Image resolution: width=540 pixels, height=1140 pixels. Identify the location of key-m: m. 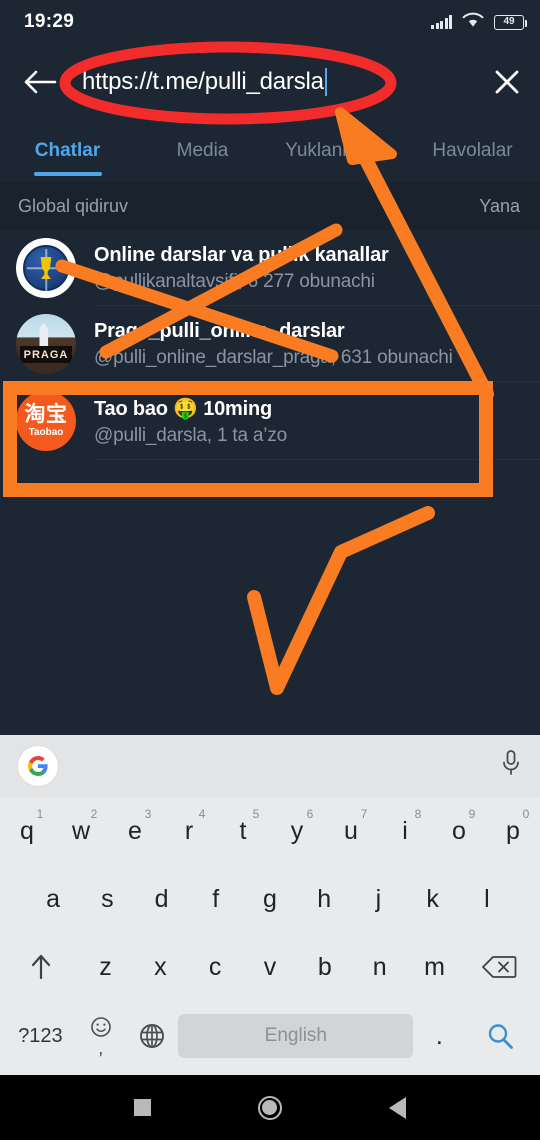
(434, 967).